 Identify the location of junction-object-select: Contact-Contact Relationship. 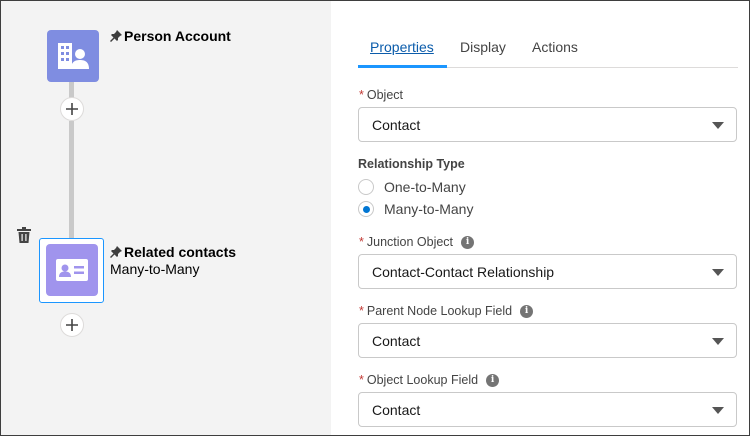
(547, 271).